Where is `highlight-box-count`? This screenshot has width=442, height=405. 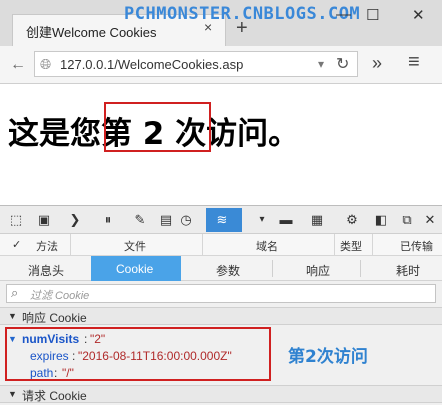 highlight-box-count is located at coordinates (157, 127).